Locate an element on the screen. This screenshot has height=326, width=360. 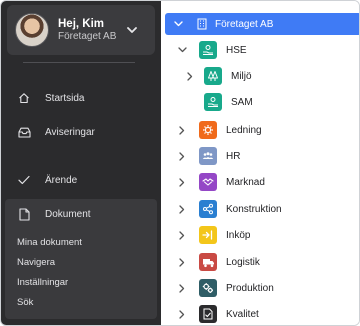
tree-item-ledning: Ledning is located at coordinates (219, 130).